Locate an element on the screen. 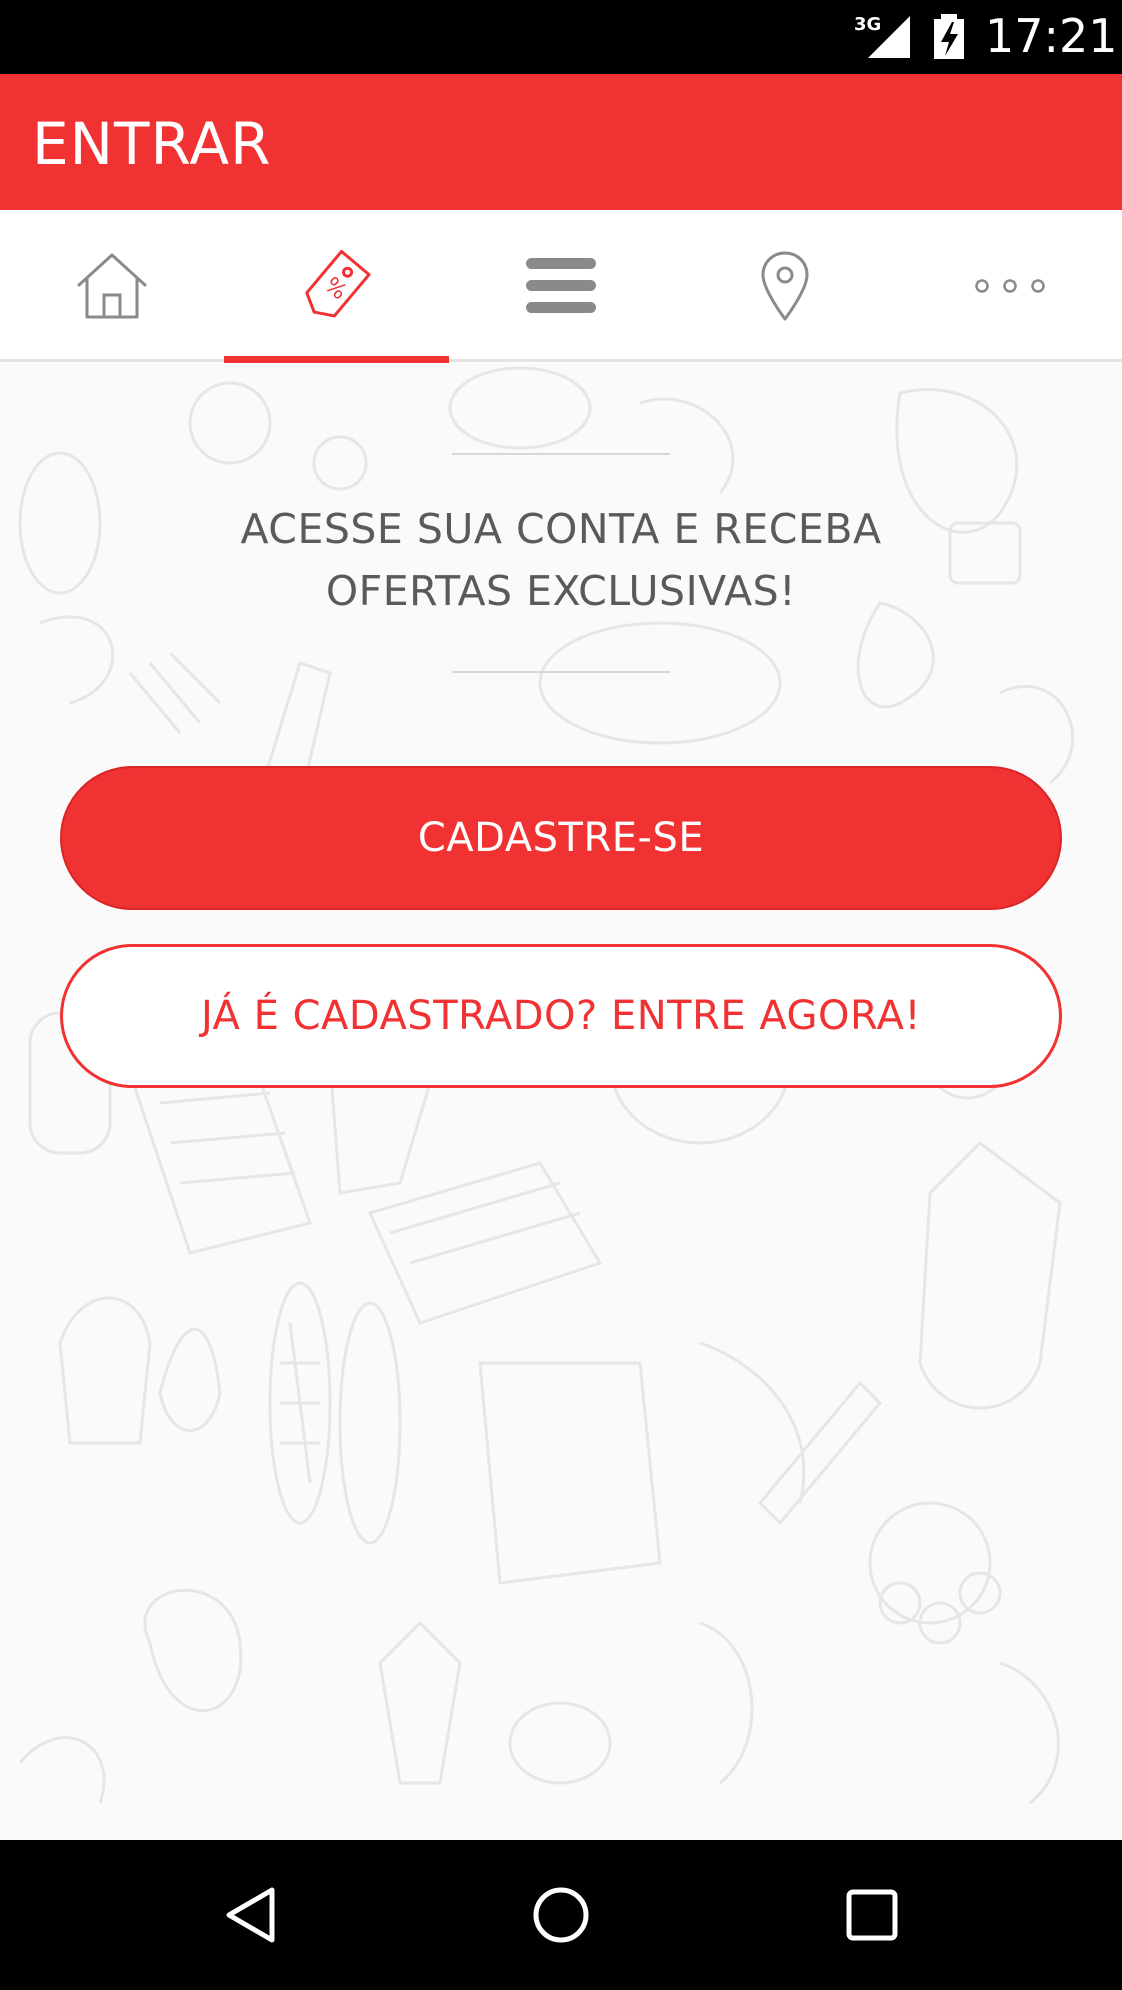  page-title: ENTRAR is located at coordinates (152, 144).